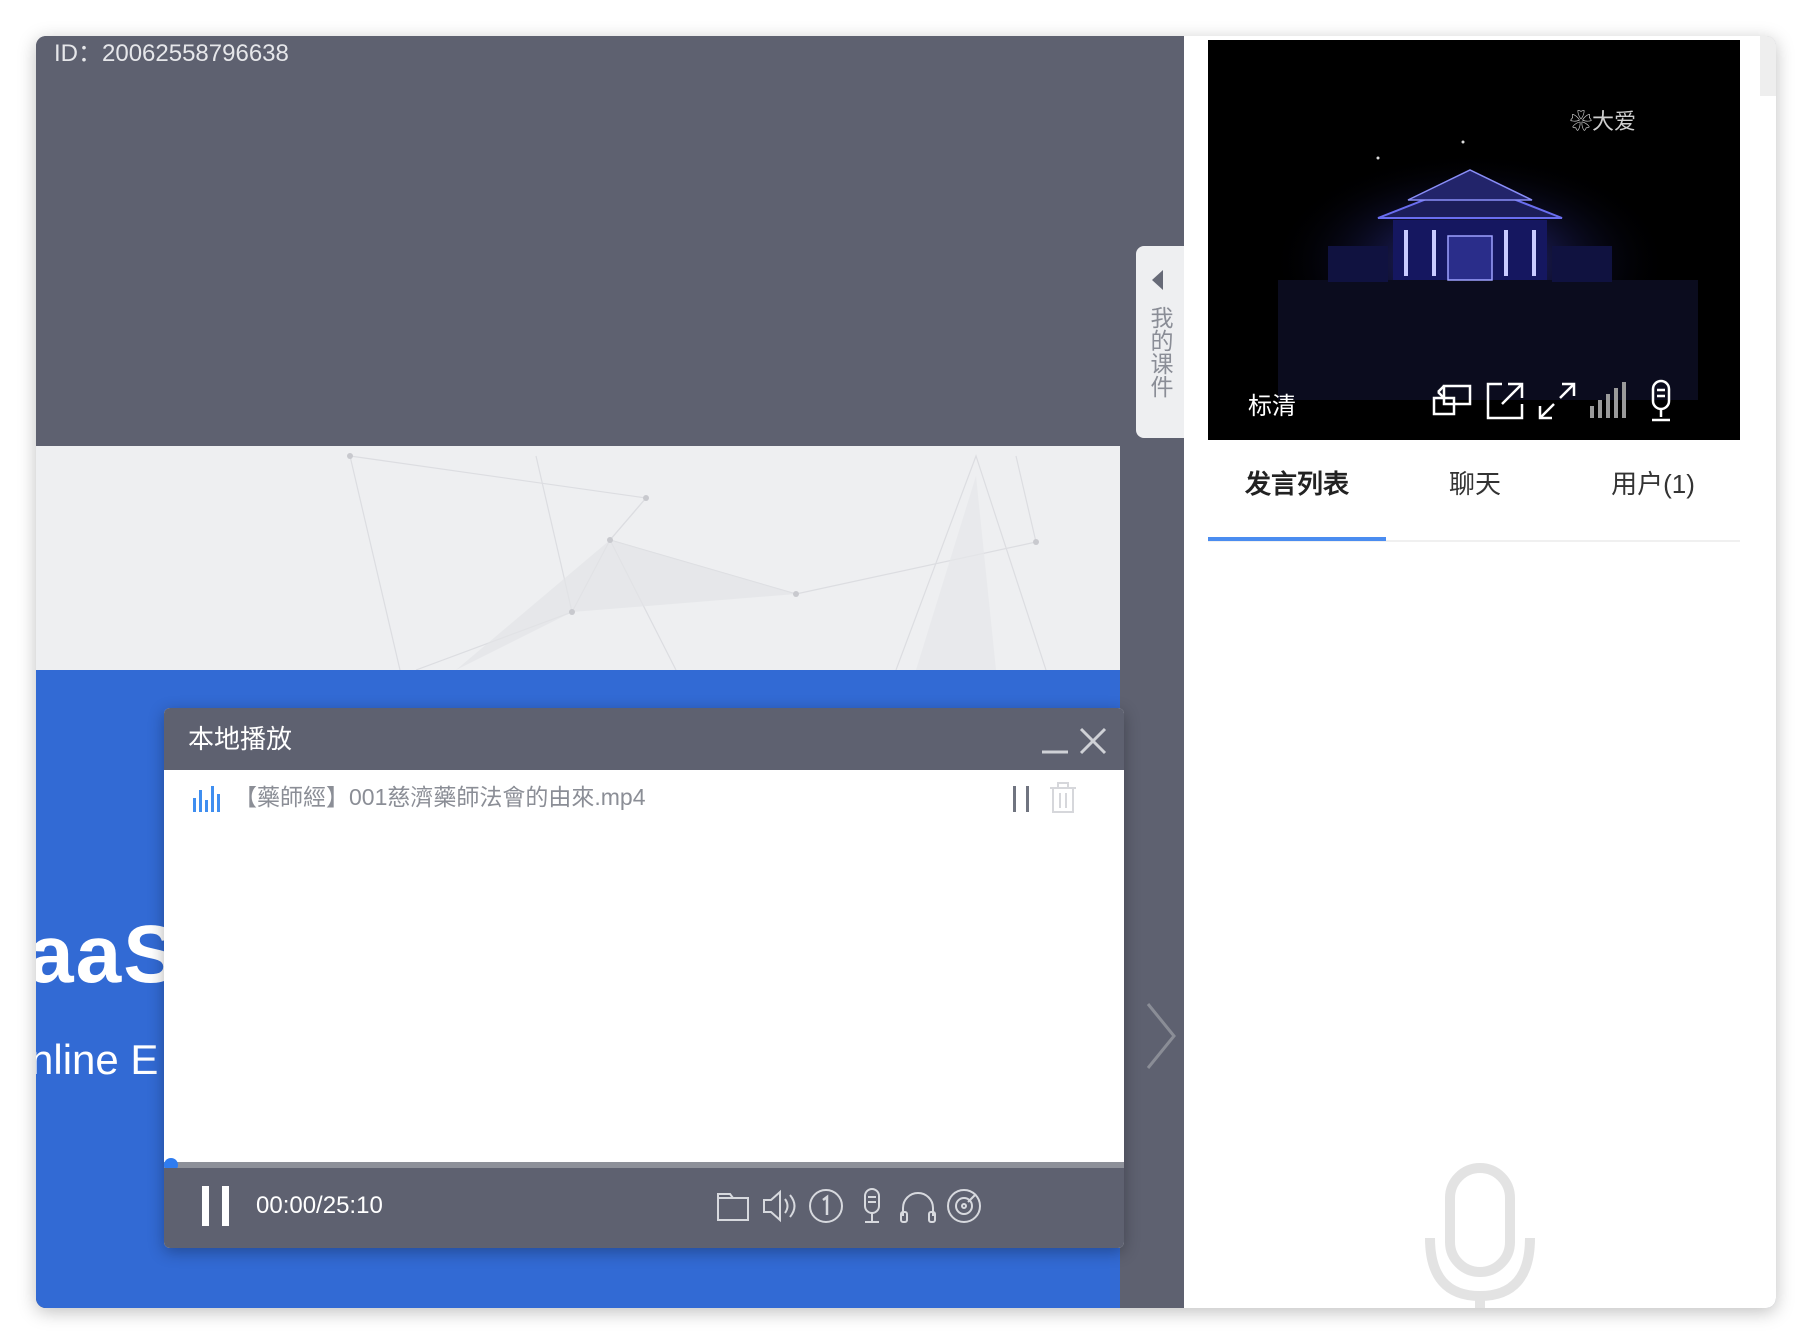 This screenshot has width=1812, height=1344. Describe the element at coordinates (1160, 352) in the screenshot. I see `courseware-tab-label: 我的课件` at that location.